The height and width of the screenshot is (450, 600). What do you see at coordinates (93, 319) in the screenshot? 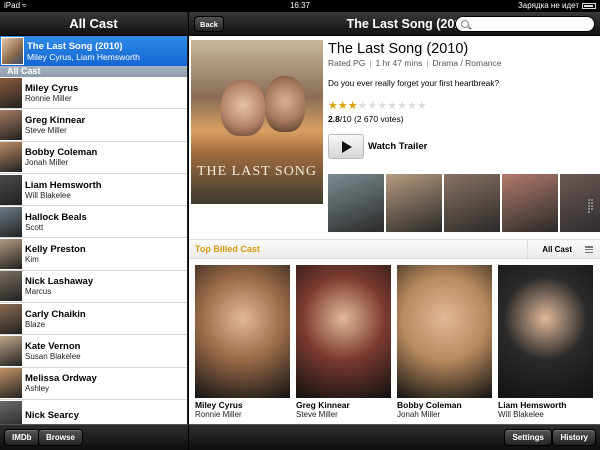
I see `cast-list-item: Carly Chaikin Blaze` at bounding box center [93, 319].